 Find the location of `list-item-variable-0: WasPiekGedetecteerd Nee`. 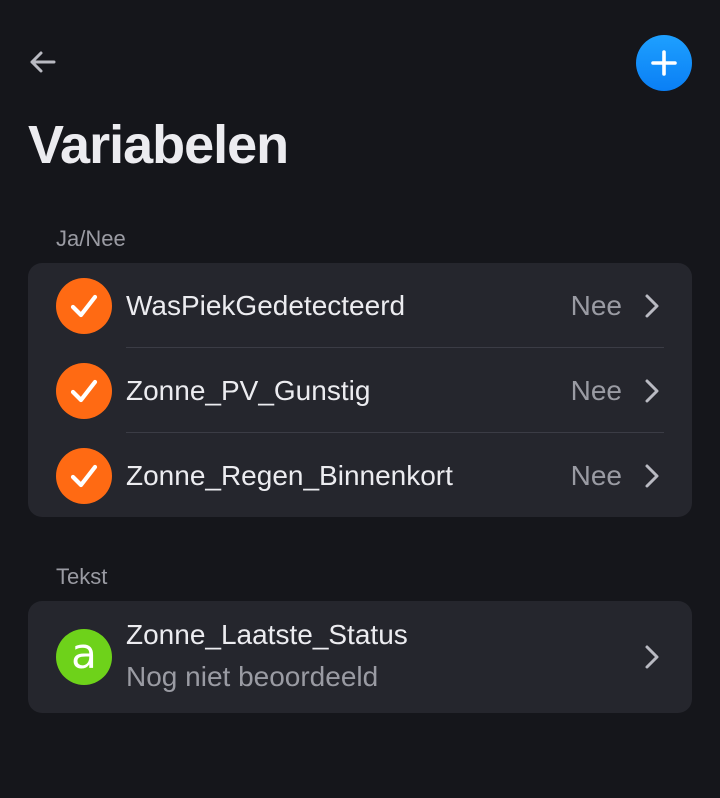

list-item-variable-0: WasPiekGedetecteerd Nee is located at coordinates (360, 305).